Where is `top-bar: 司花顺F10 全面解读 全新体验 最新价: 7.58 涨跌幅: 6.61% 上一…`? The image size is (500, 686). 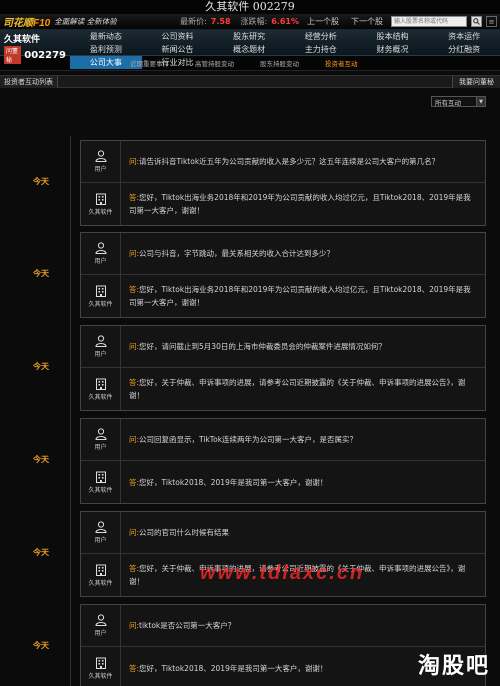 top-bar: 司花顺F10 全面解读 全新体验 最新价: 7.58 涨跌幅: 6.61% 上一… is located at coordinates (250, 22).